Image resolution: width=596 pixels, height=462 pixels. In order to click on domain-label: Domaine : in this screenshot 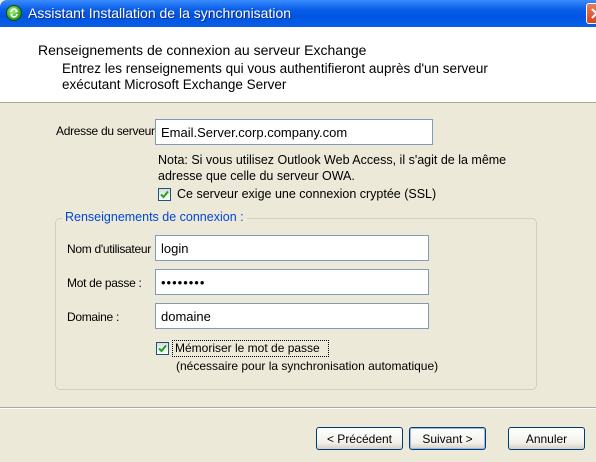, I will do `click(93, 317)`.